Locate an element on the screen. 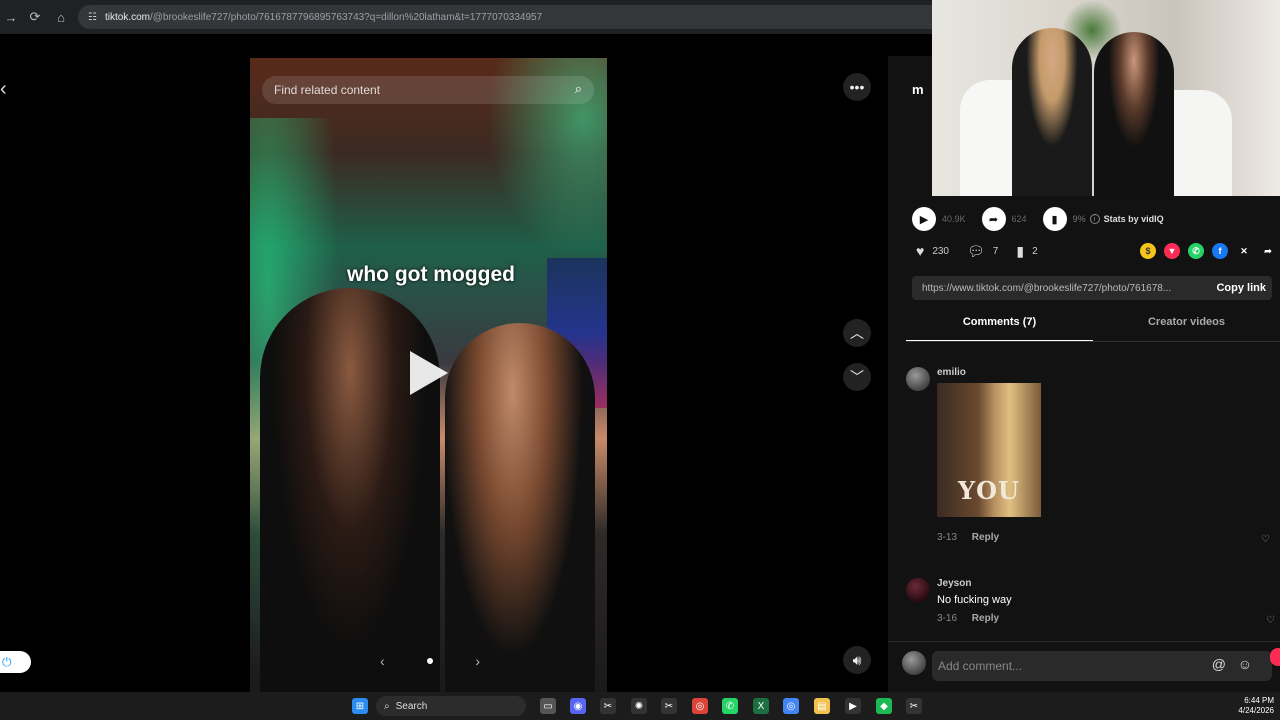 This screenshot has width=1280, height=720. url-host: tiktok.com is located at coordinates (127, 17).